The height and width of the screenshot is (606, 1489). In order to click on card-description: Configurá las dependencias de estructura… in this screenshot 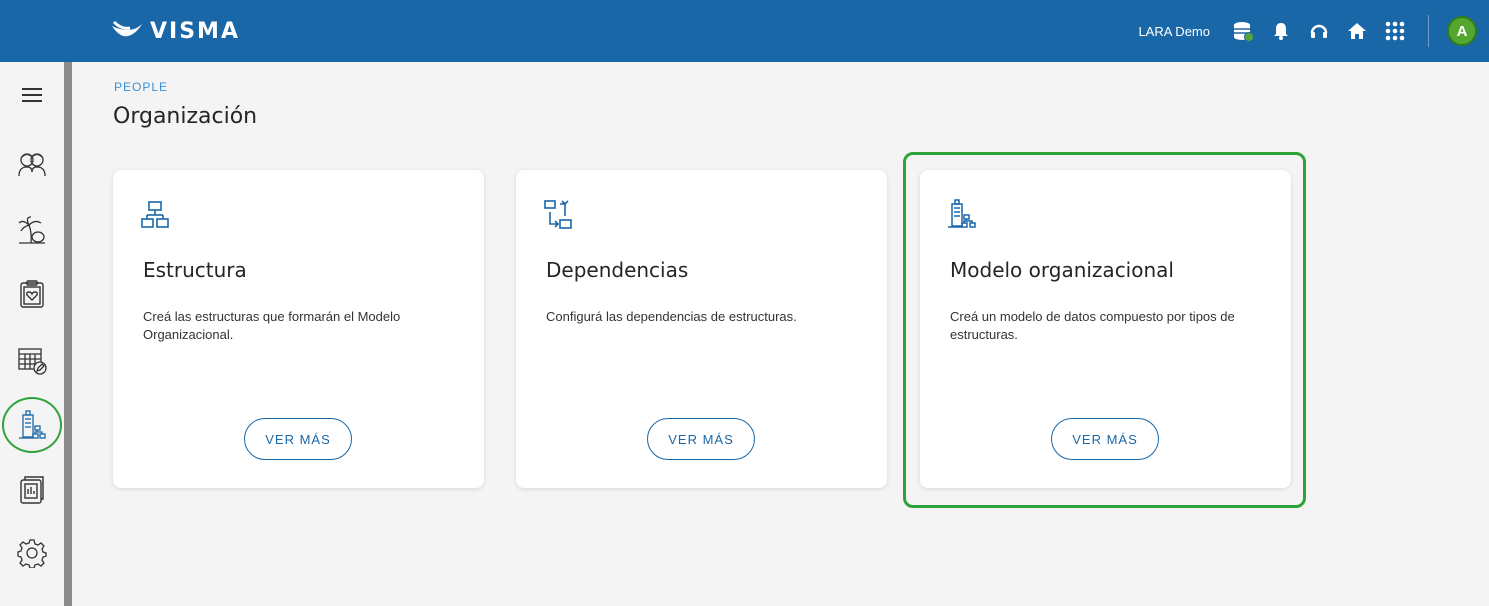, I will do `click(671, 316)`.